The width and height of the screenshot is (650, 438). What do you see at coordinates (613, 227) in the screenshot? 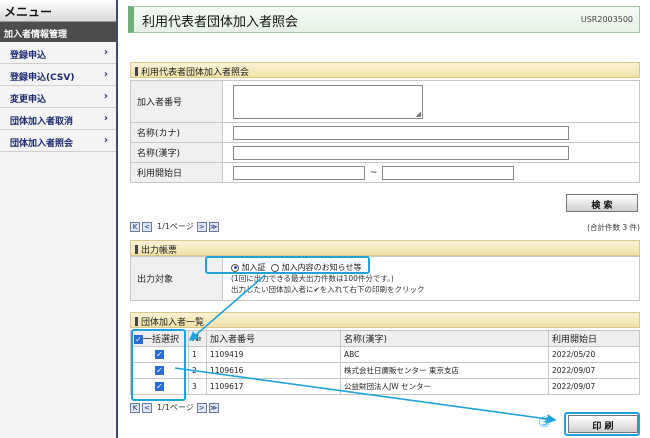
I see `total-count: (合計件数 3 件)` at bounding box center [613, 227].